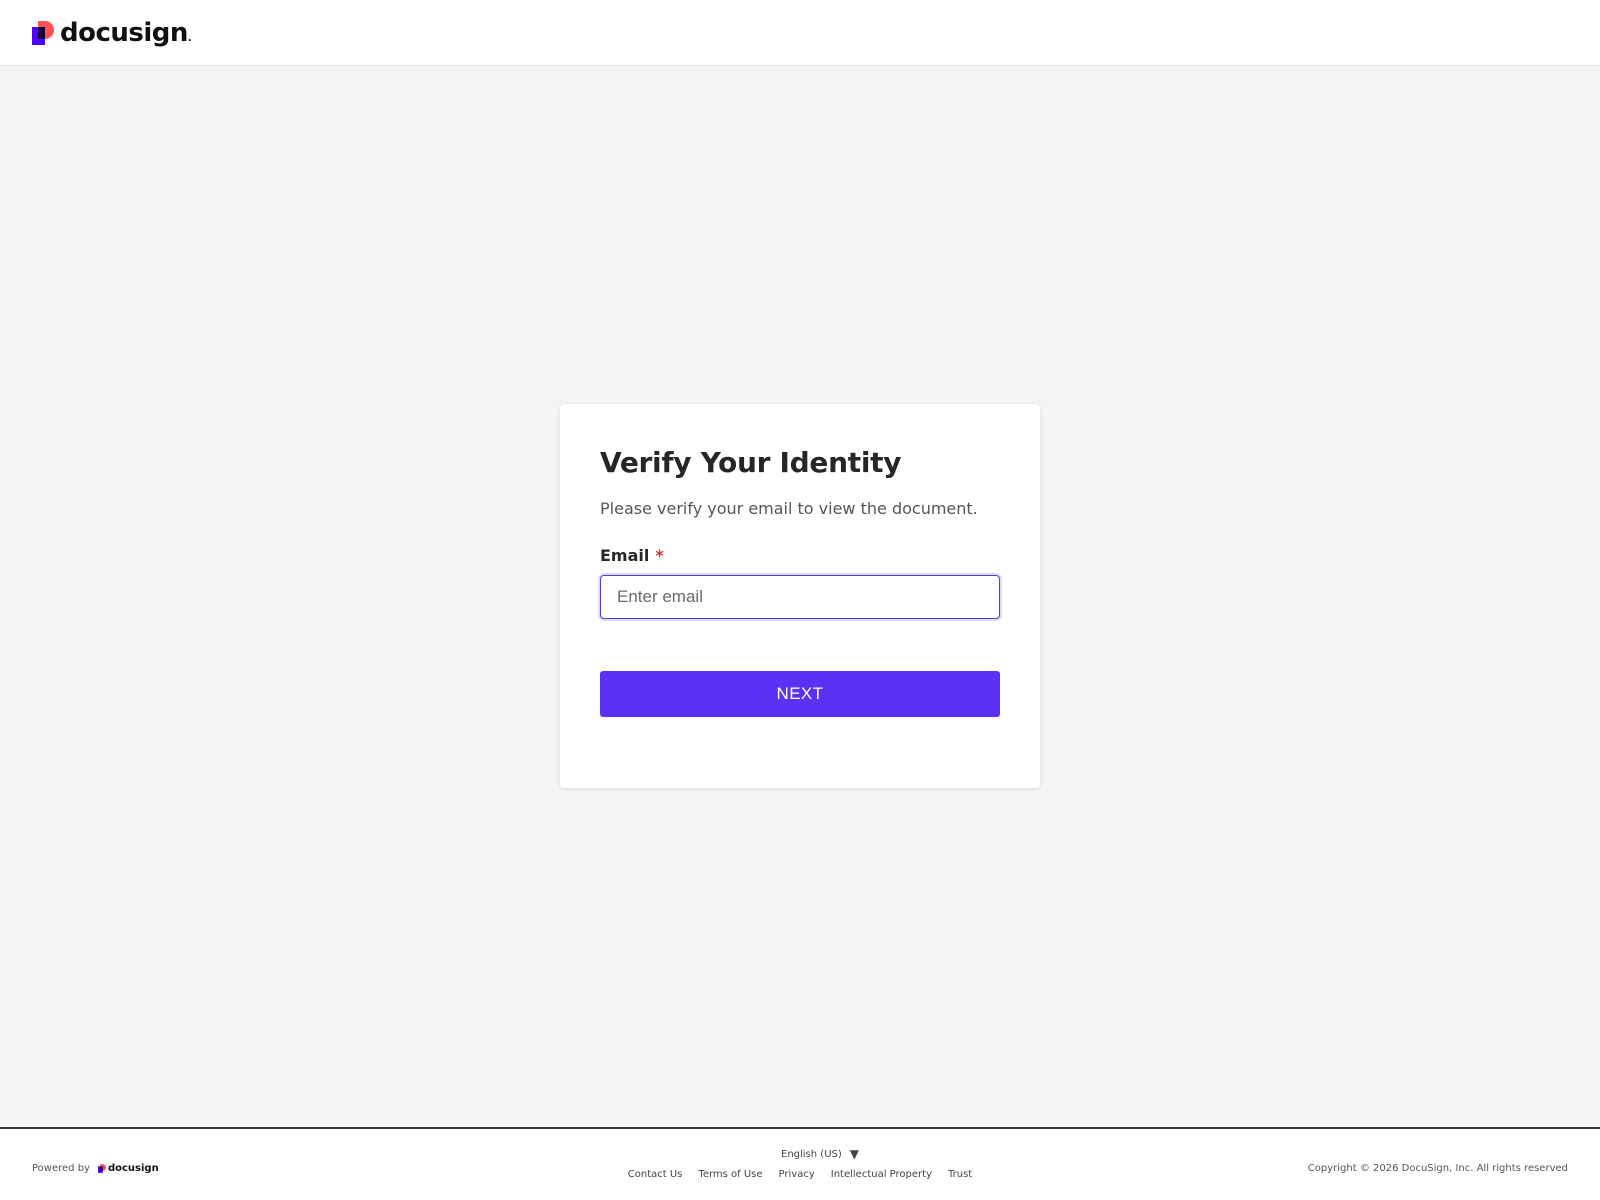  Describe the element at coordinates (797, 1174) in the screenshot. I see `footer-link-privacy: Privacy` at that location.